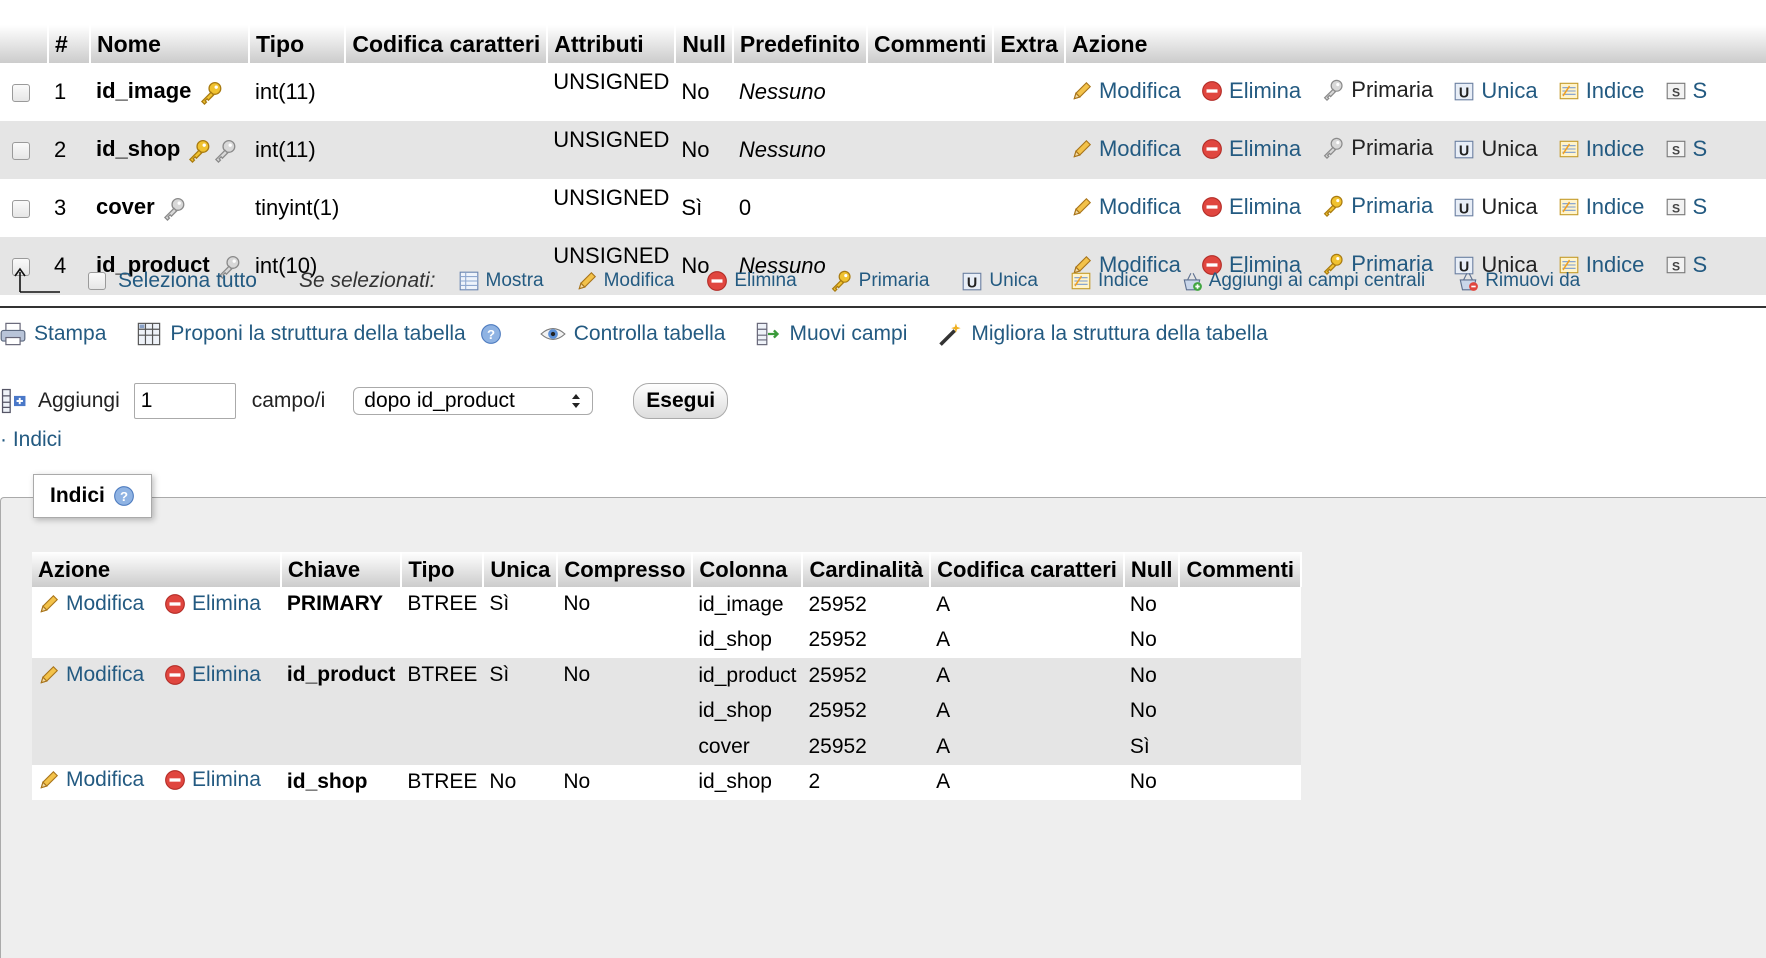  What do you see at coordinates (625, 281) in the screenshot?
I see `edit-selected-button: Modifica` at bounding box center [625, 281].